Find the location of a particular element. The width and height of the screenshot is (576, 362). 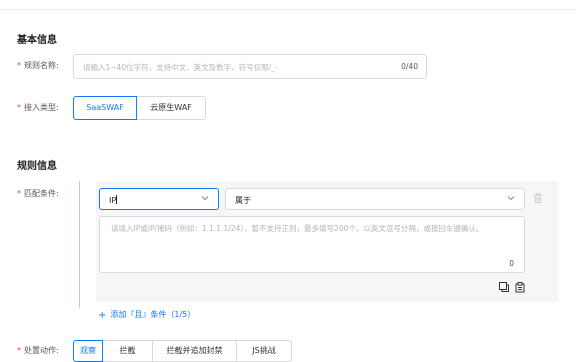

paste-icon is located at coordinates (520, 287).